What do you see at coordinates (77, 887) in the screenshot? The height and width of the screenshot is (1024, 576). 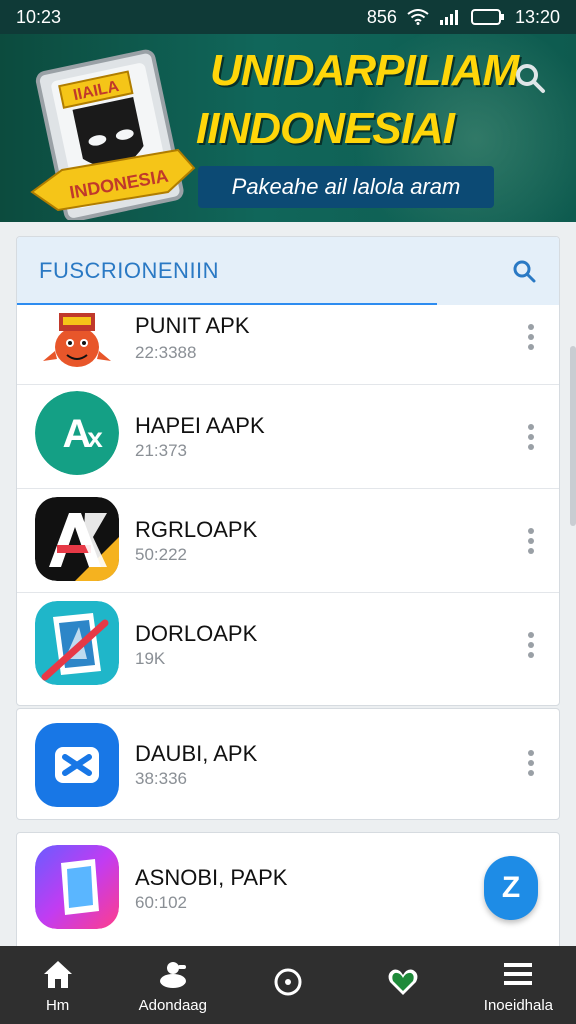 I see `gradient-app-icon` at bounding box center [77, 887].